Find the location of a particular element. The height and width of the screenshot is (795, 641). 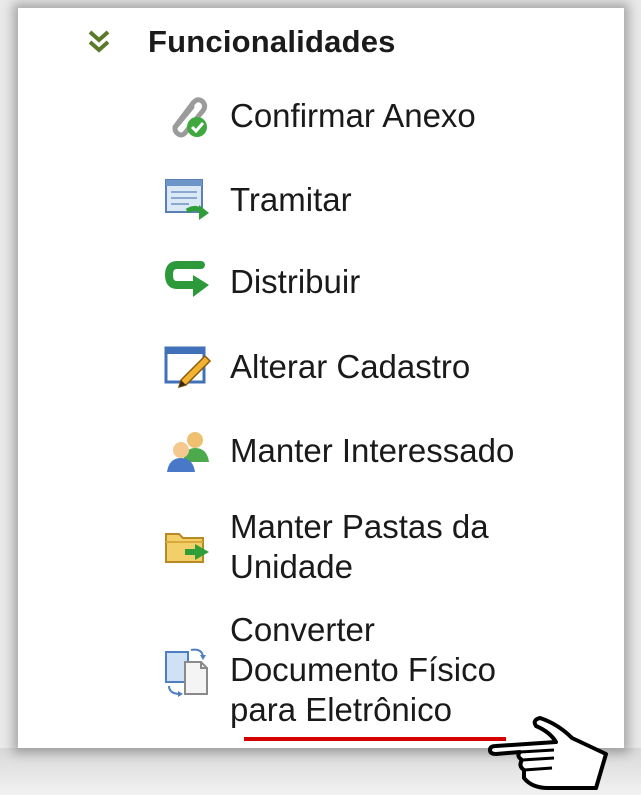

section-header: Funcionalidades is located at coordinates (242, 42).